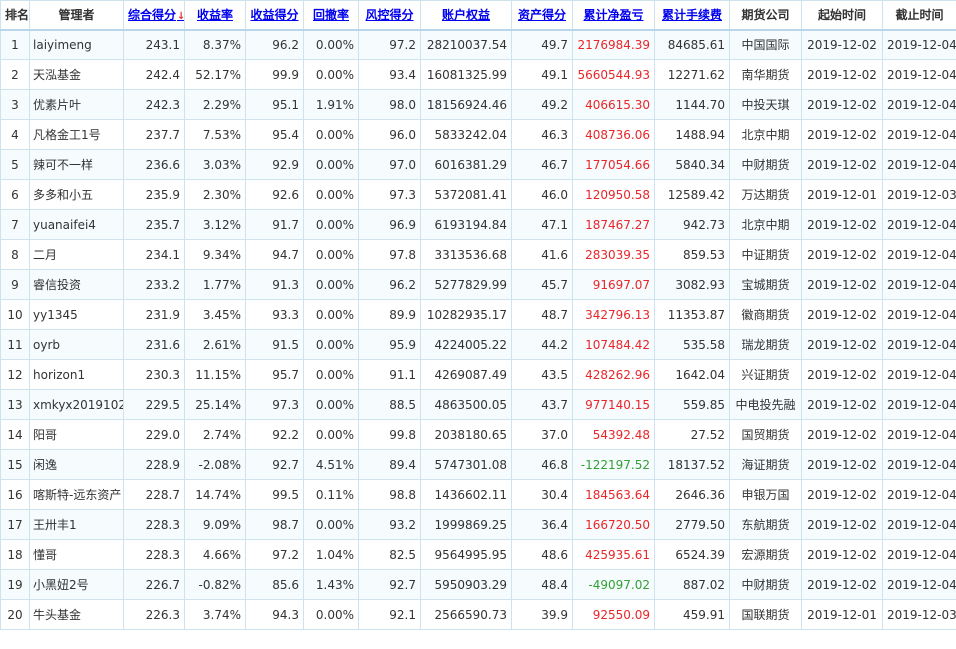 The image size is (956, 649). Describe the element at coordinates (331, 104) in the screenshot. I see `drawdown-cell: 1.91%` at that location.